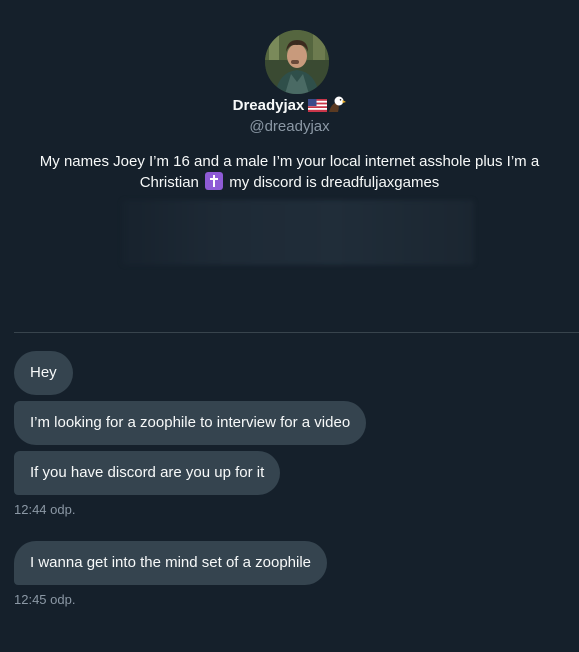 This screenshot has height=652, width=579. What do you see at coordinates (298, 232) in the screenshot?
I see `redacted-info-block` at bounding box center [298, 232].